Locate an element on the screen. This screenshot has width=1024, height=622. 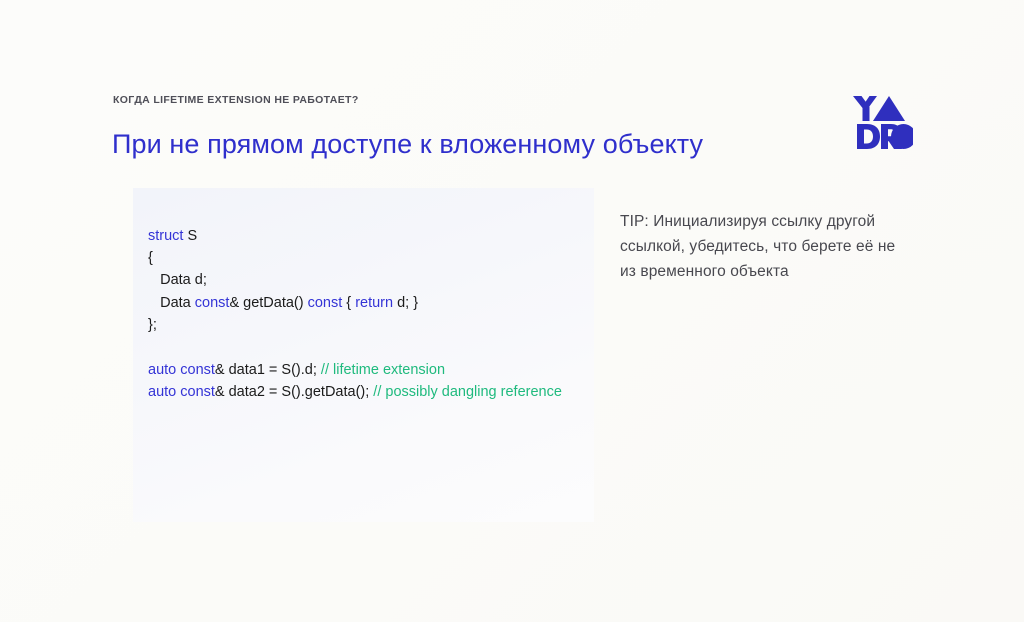
code-token: // lifetime extension is located at coordinates (383, 369).